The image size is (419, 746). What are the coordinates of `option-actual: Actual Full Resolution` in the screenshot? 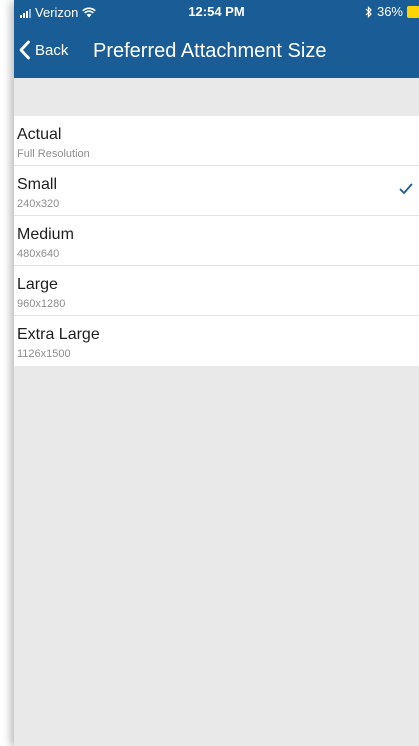 It's located at (216, 141).